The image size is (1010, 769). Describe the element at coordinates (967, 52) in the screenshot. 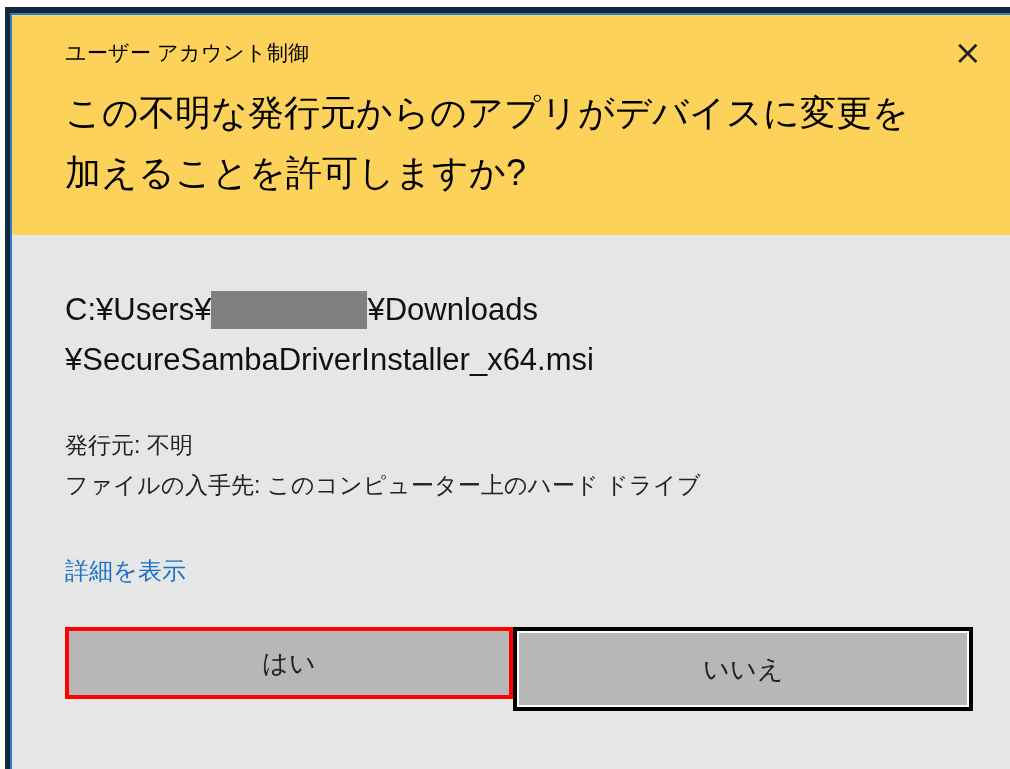

I see `close-button: ×` at that location.